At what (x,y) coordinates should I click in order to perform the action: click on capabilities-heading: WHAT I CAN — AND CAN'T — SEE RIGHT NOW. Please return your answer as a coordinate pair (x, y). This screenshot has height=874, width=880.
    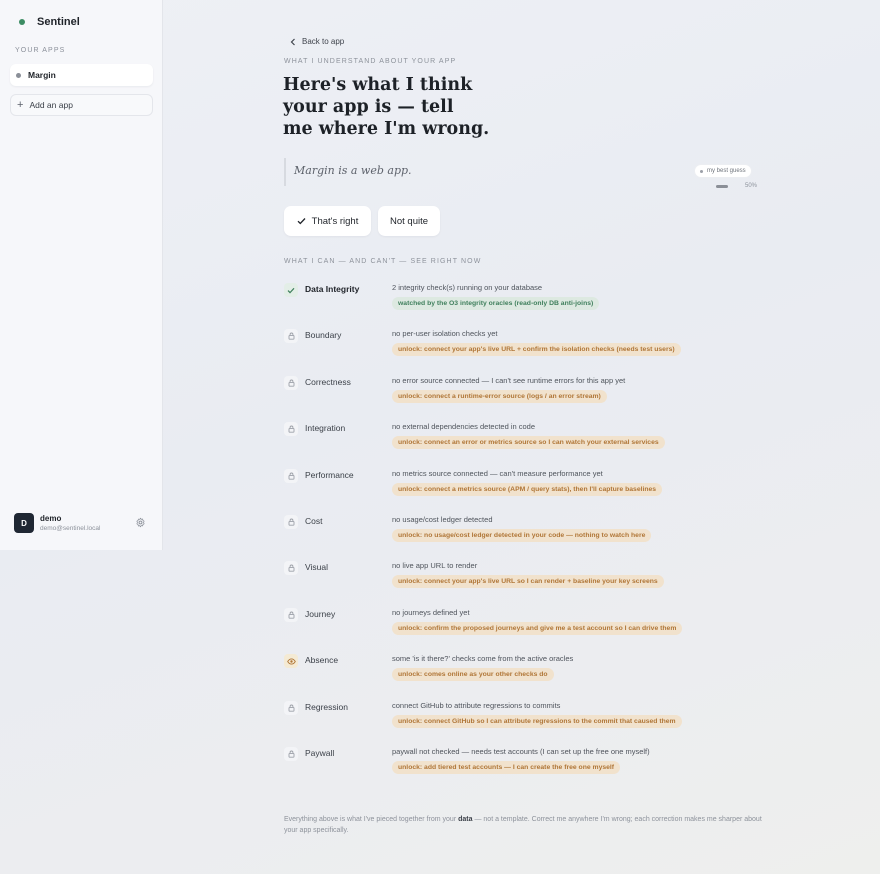
    Looking at the image, I should click on (383, 261).